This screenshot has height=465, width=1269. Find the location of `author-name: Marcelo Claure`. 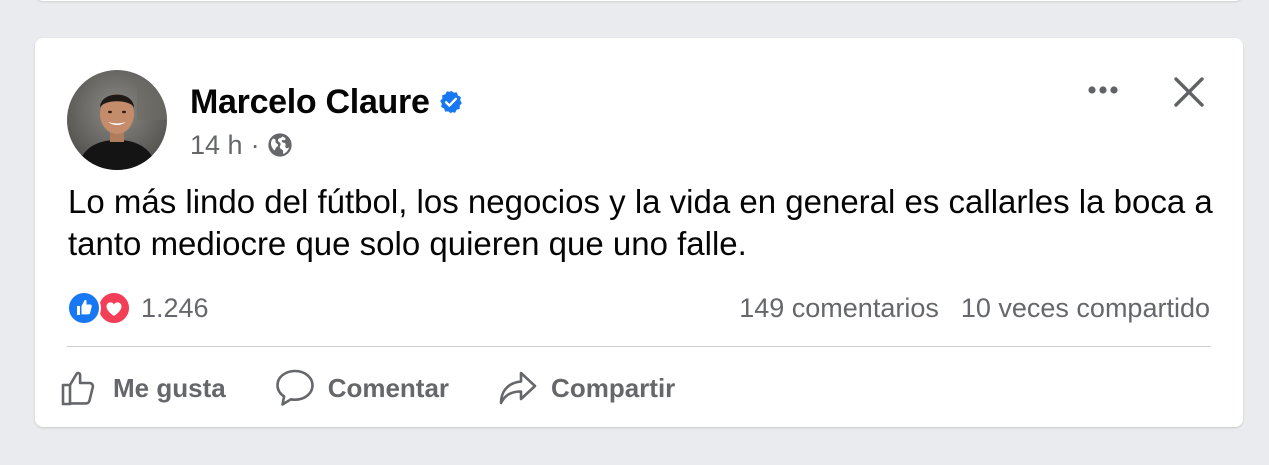

author-name: Marcelo Claure is located at coordinates (310, 102).